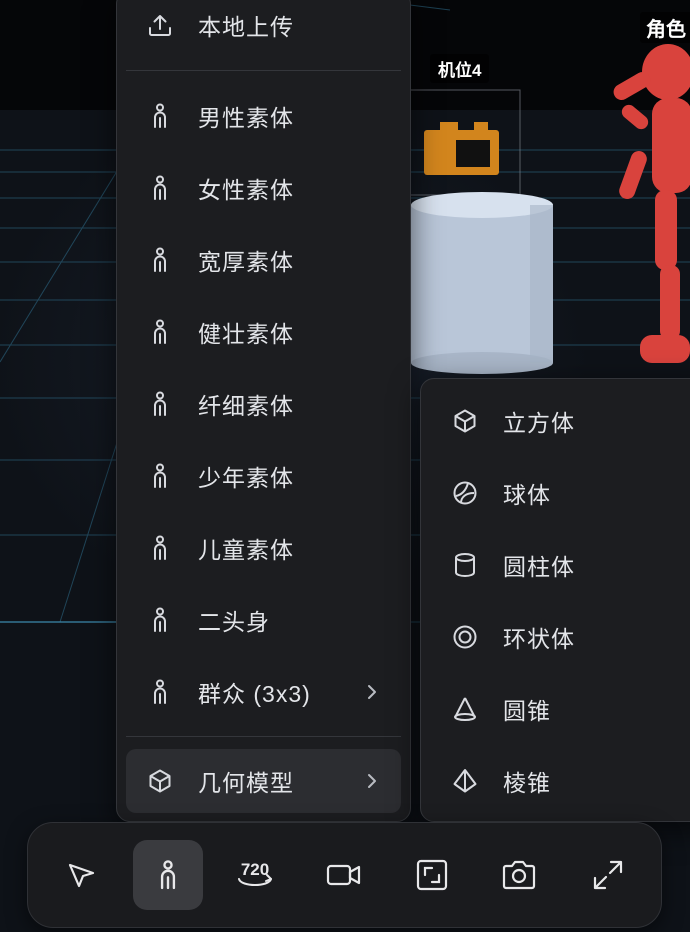  I want to click on cylinder-icon, so click(465, 565).